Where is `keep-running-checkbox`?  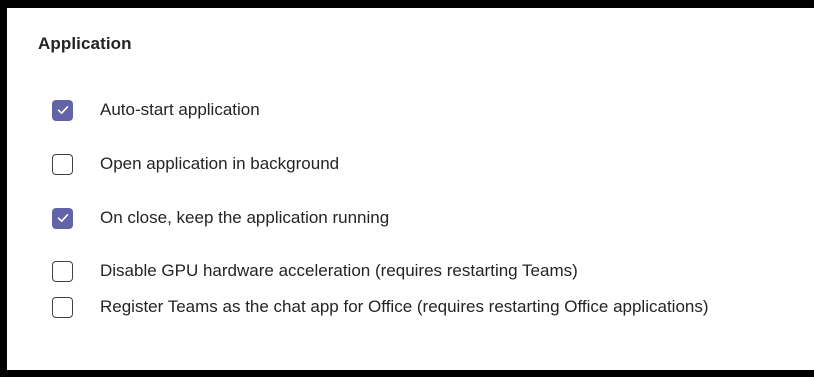
keep-running-checkbox is located at coordinates (62, 218).